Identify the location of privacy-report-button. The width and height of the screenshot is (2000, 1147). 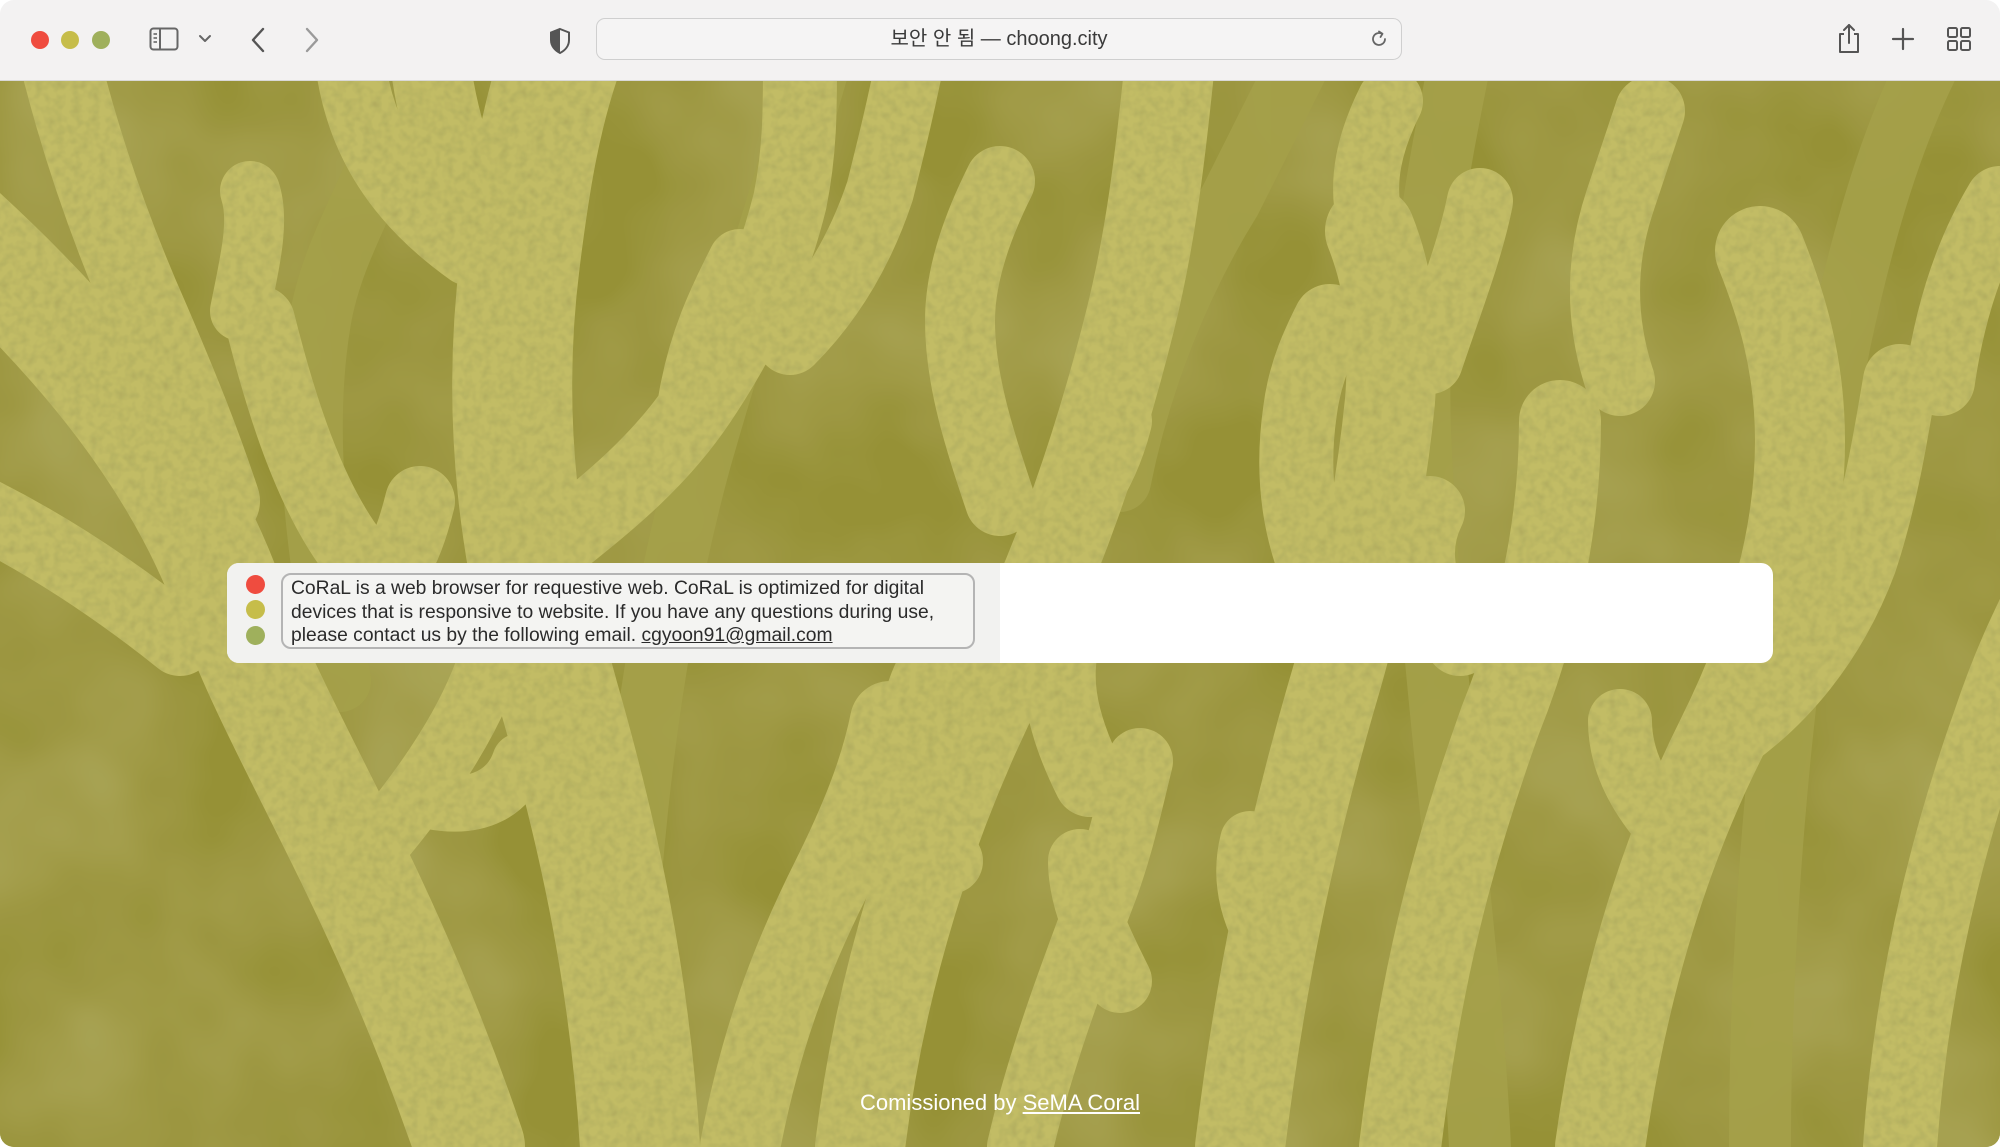
(560, 41).